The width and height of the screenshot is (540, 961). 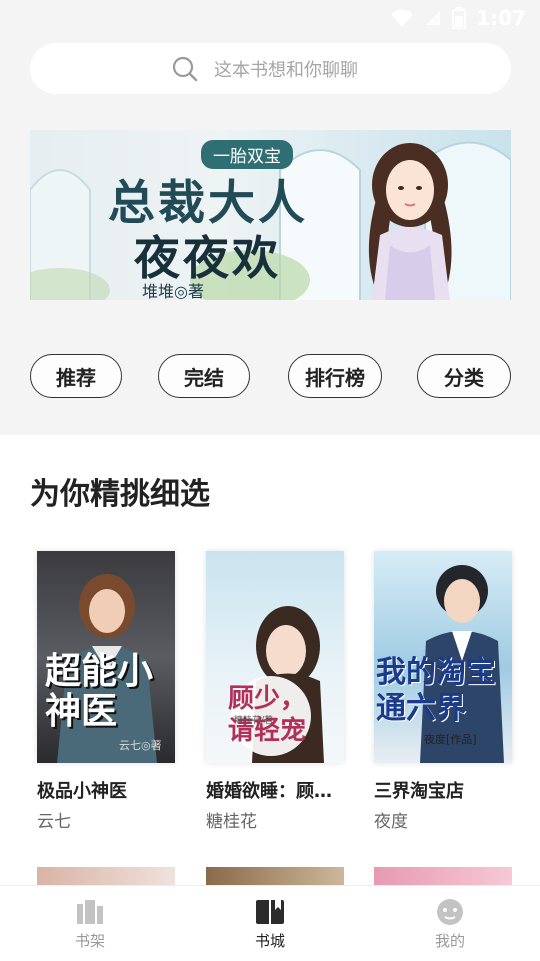 I want to click on status-icons: 1:07, so click(x=458, y=18).